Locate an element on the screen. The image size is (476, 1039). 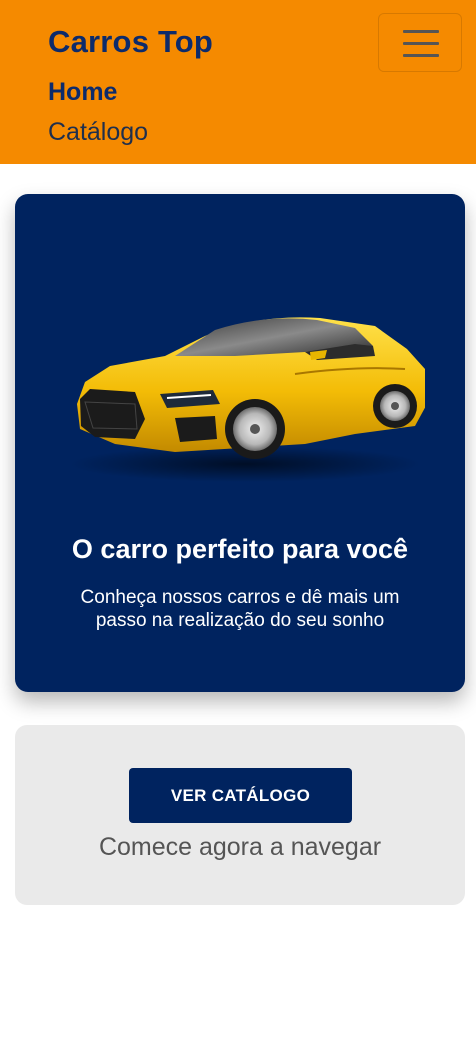
car-image is located at coordinates (247, 399).